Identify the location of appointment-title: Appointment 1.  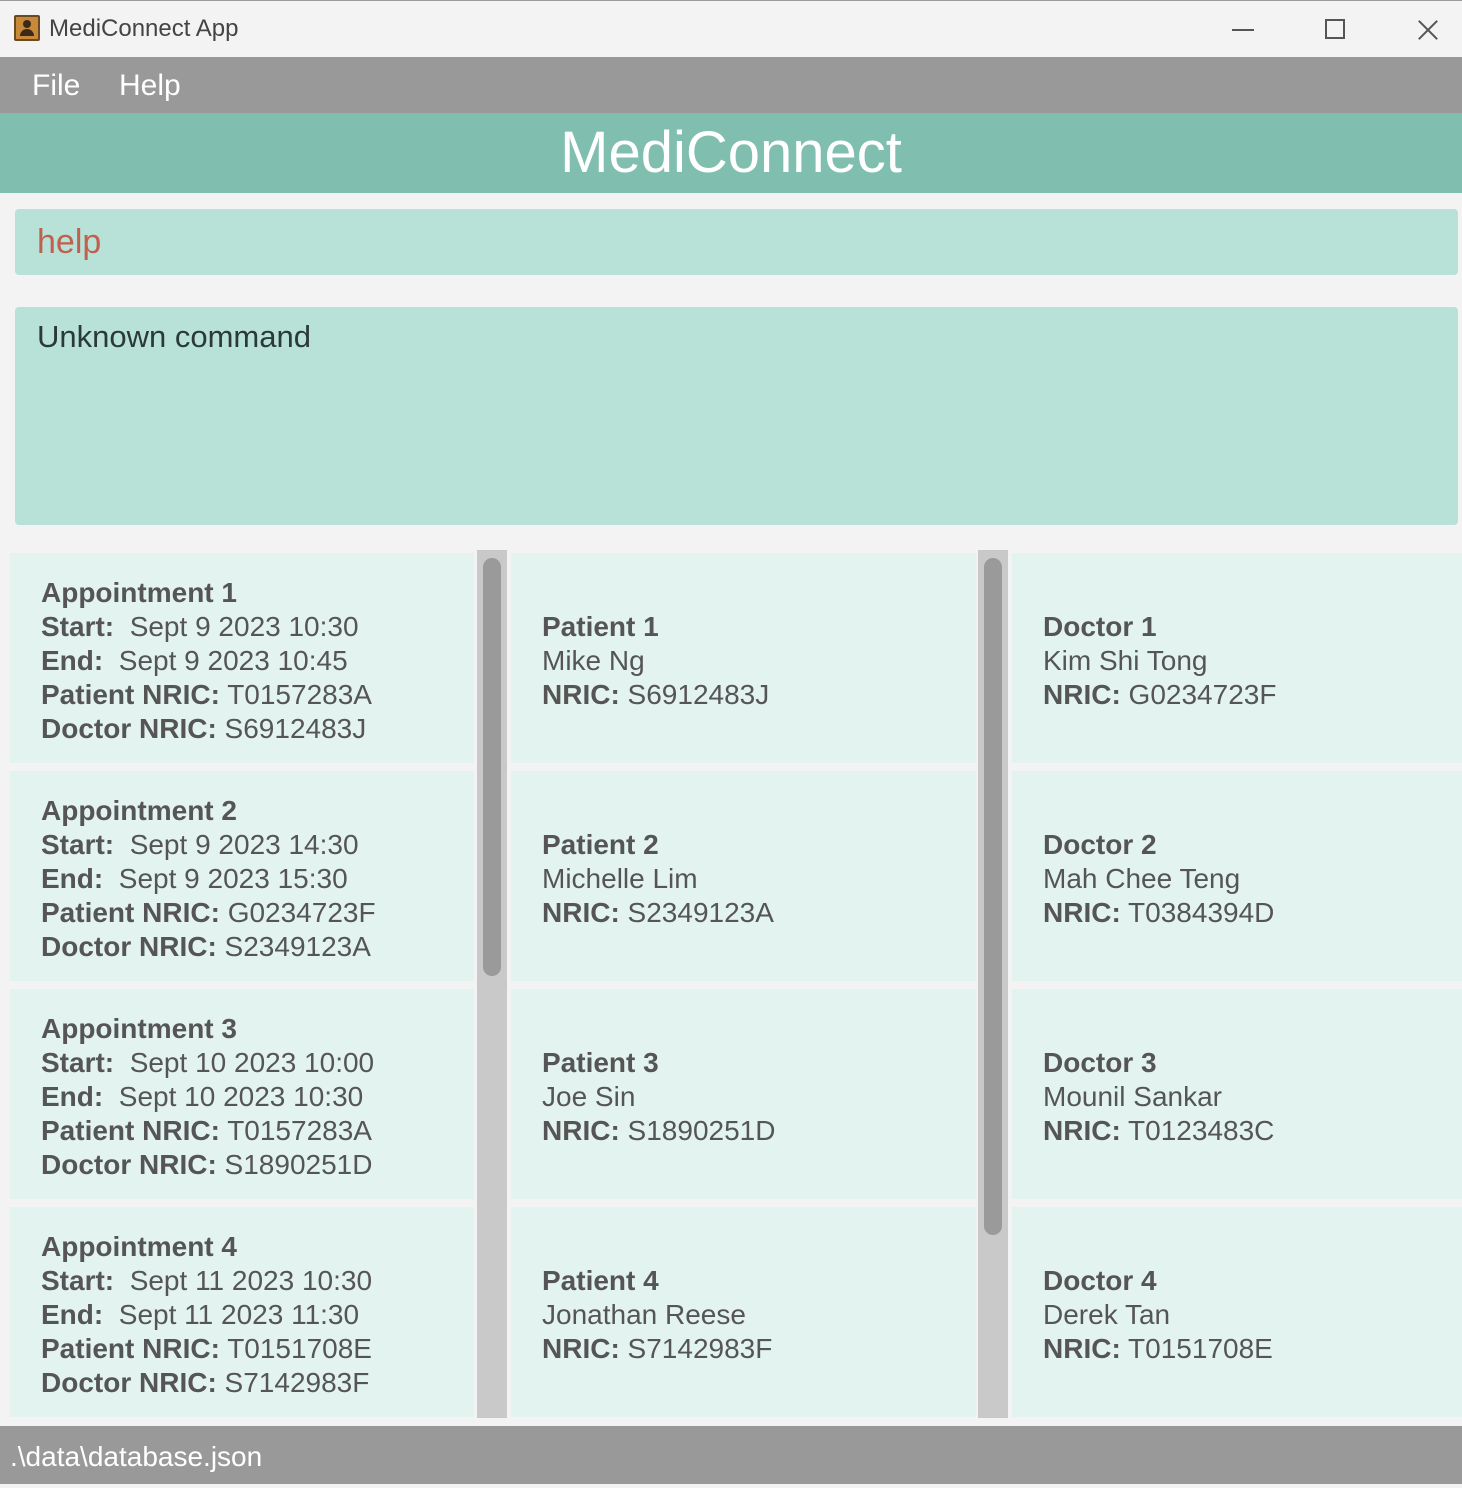
(139, 592).